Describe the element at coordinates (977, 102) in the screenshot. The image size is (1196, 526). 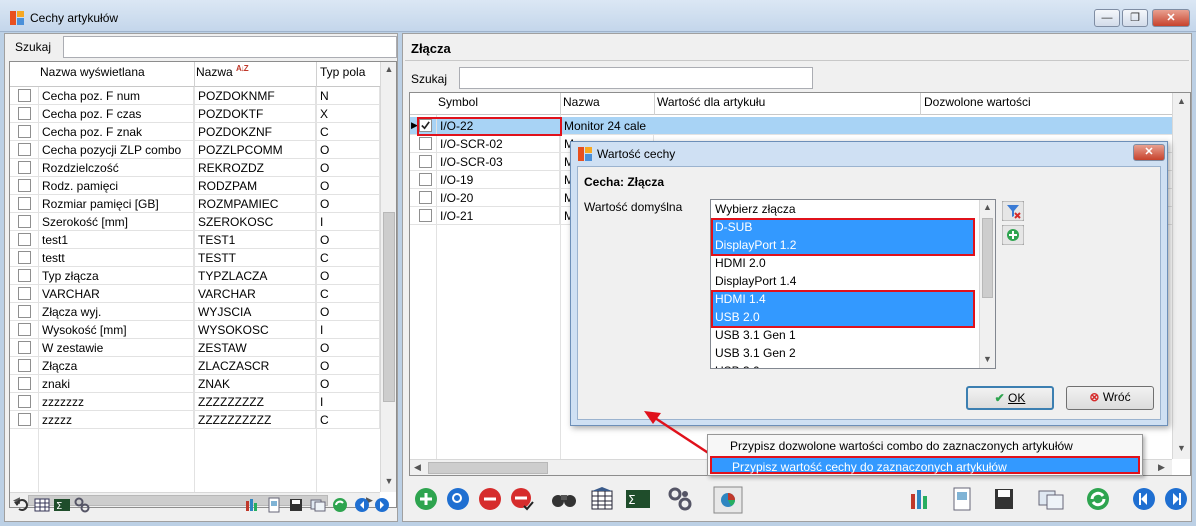
I see `col-allowed-values: Dozwolone wartości` at that location.